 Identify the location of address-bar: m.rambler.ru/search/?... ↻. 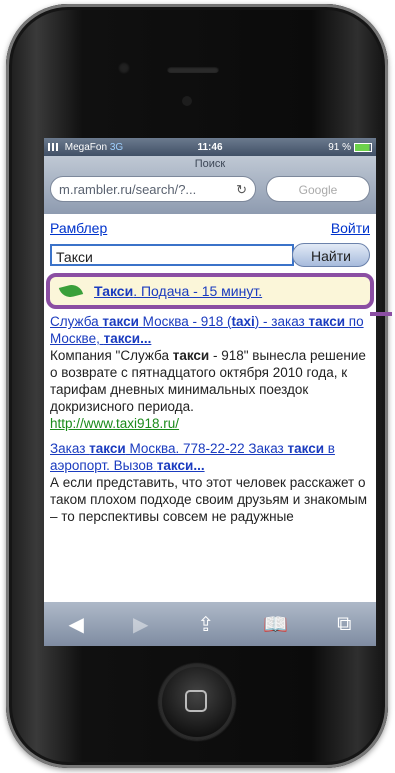
(153, 189).